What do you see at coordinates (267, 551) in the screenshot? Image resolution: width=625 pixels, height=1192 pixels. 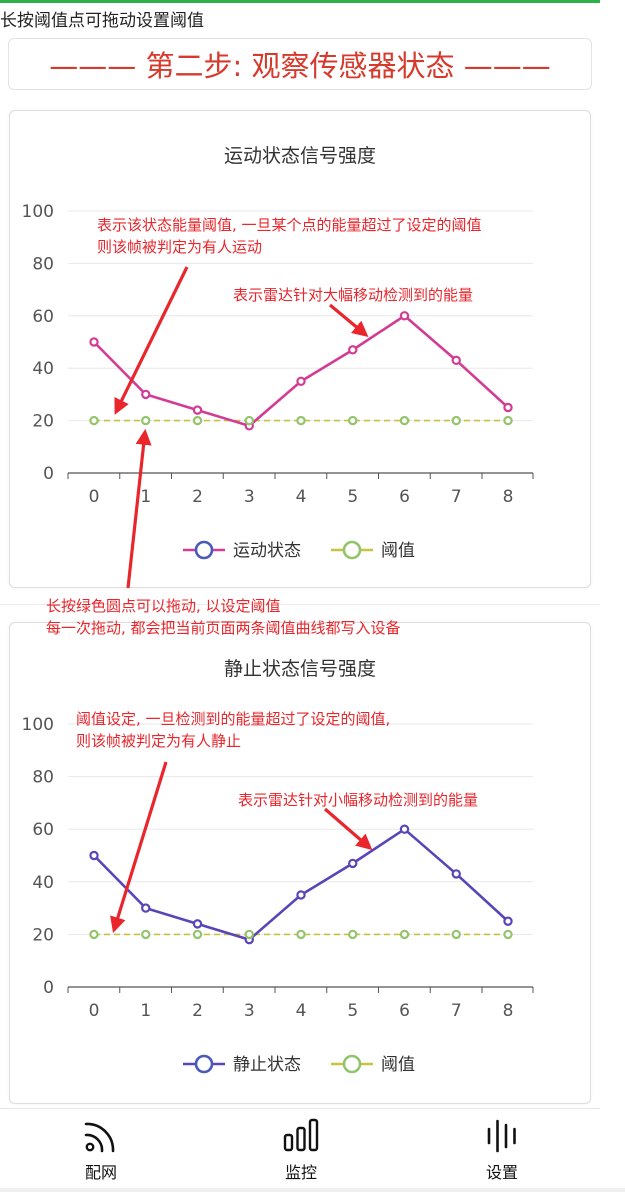 I see `legend-label: 运动状态` at bounding box center [267, 551].